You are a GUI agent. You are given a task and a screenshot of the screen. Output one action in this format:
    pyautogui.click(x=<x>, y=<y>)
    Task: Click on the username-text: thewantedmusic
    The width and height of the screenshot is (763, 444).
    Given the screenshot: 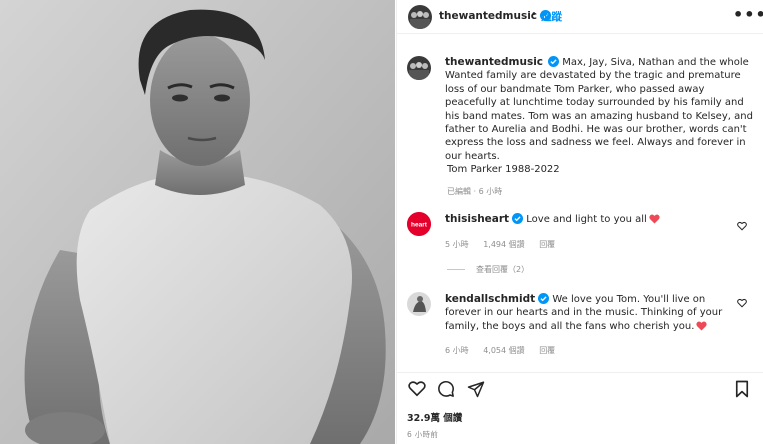 What is the action you would take?
    pyautogui.click(x=488, y=16)
    